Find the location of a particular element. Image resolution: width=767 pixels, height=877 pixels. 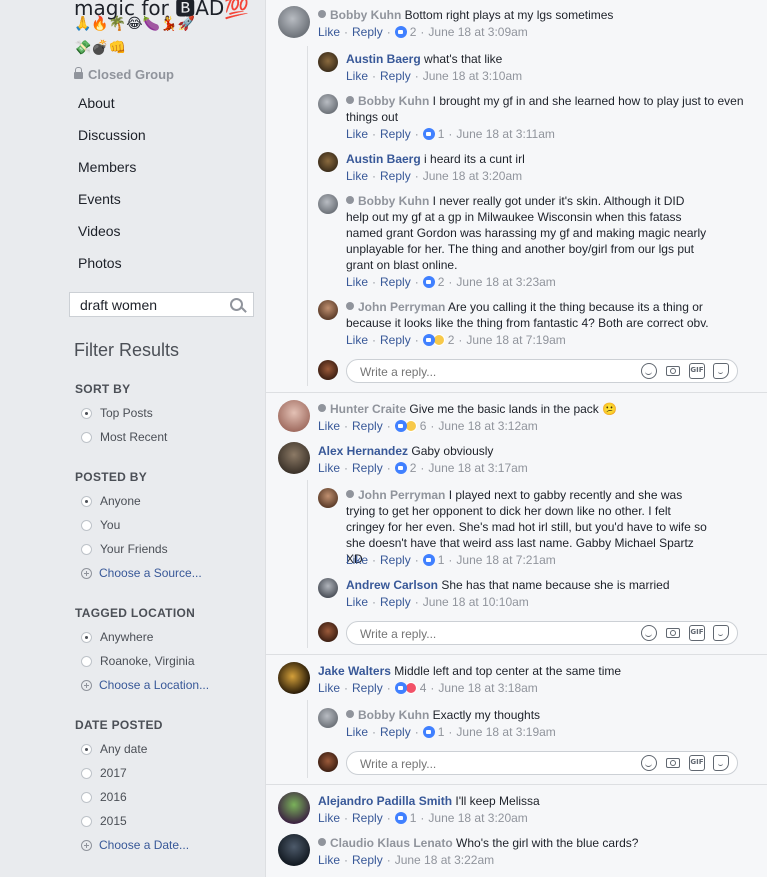

date-2016: 2016 is located at coordinates (104, 797).